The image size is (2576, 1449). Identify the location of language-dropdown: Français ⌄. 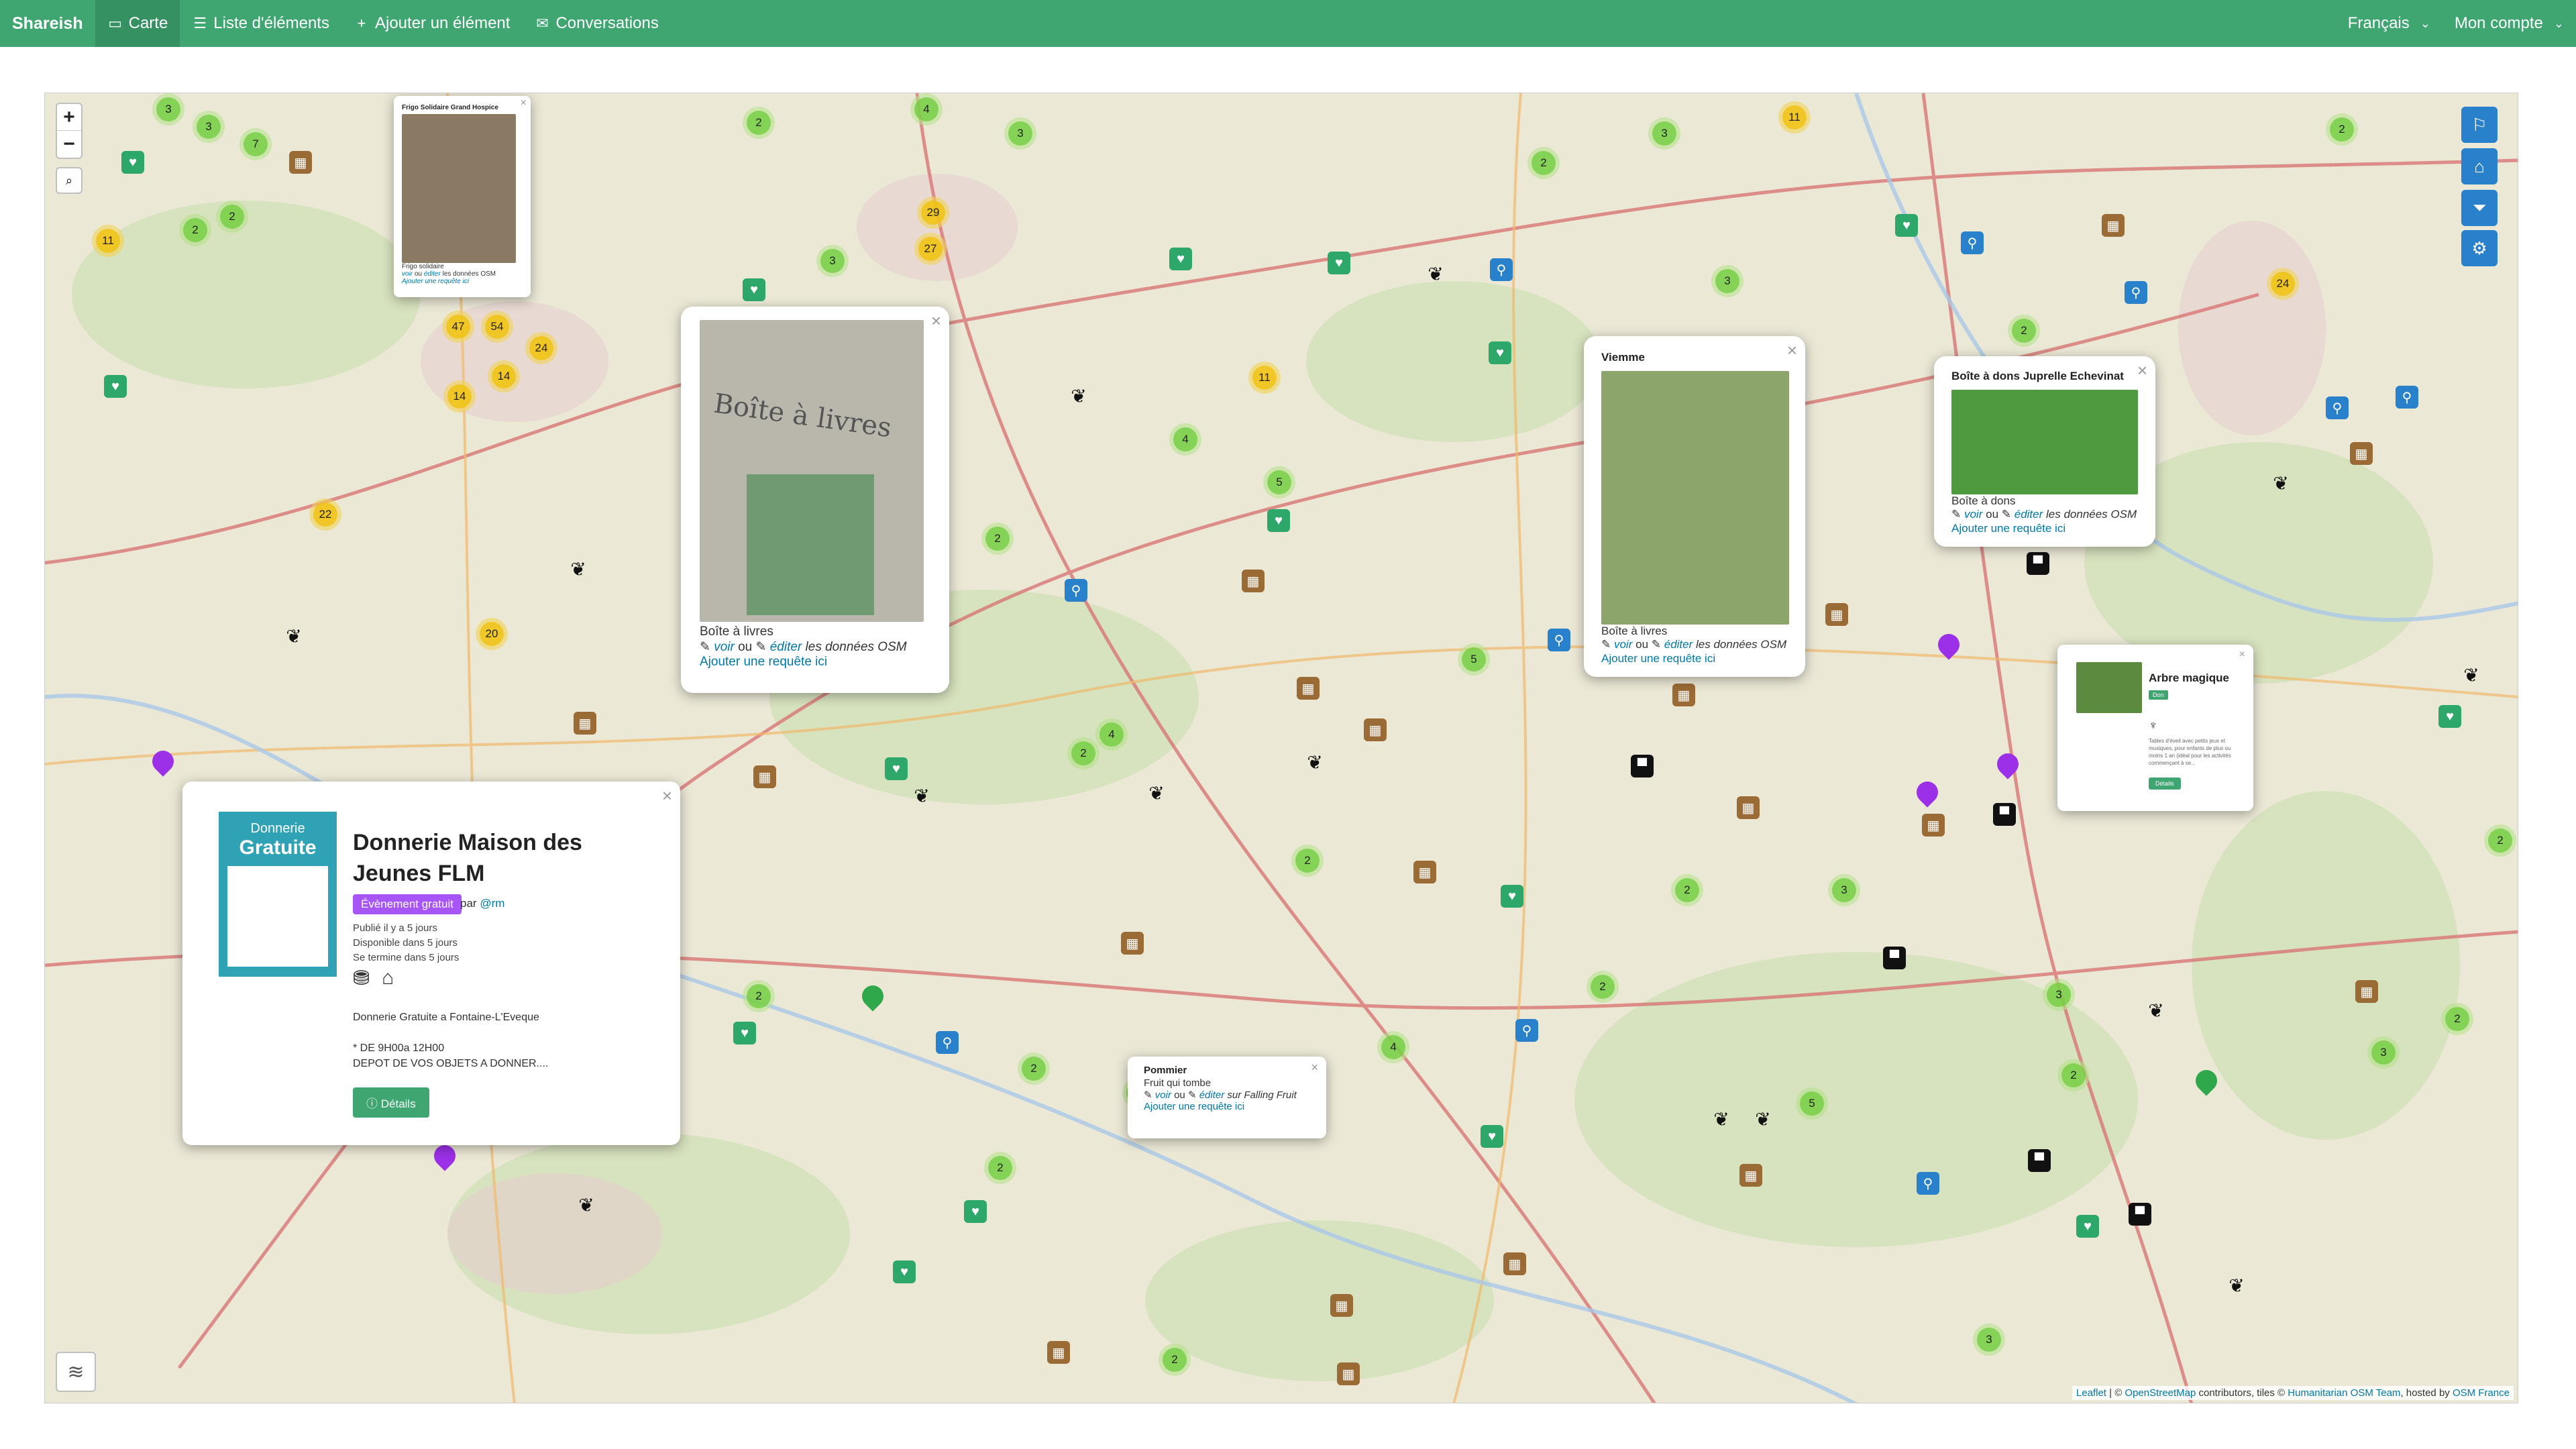
(2389, 23).